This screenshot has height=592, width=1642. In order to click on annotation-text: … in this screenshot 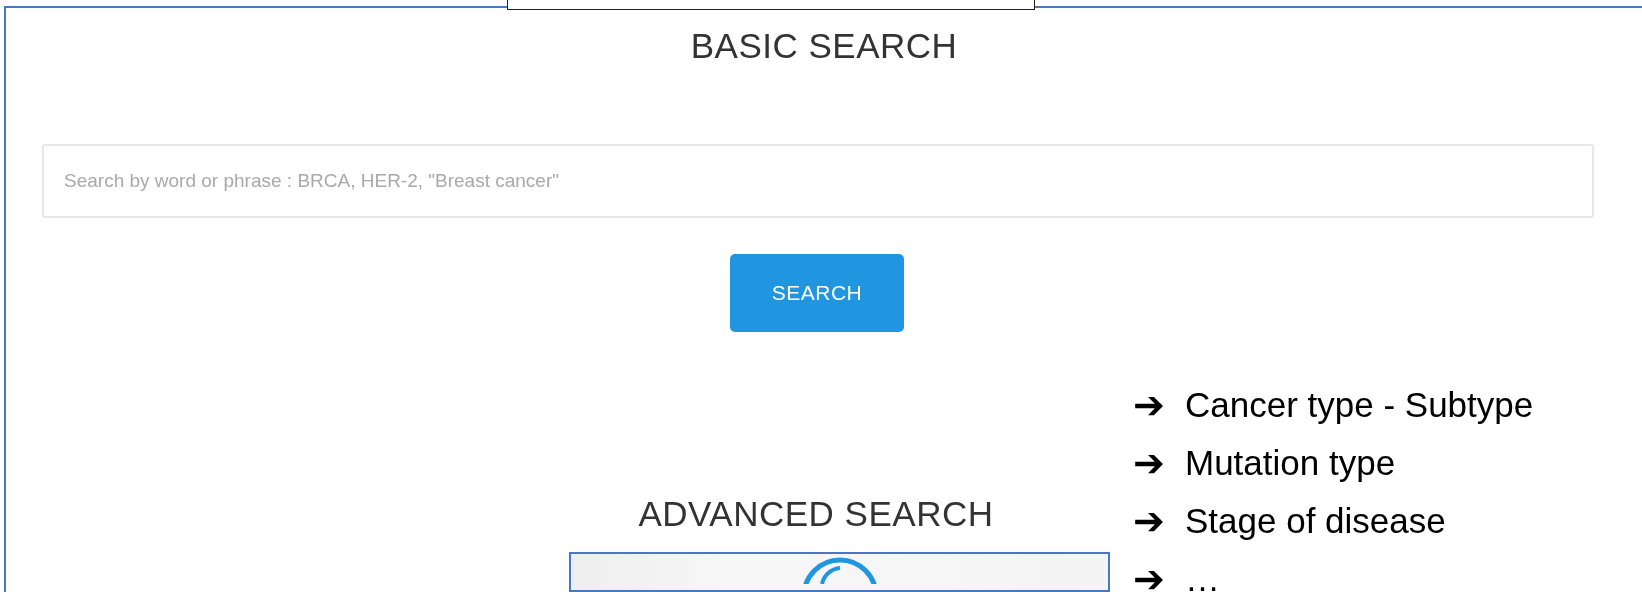, I will do `click(1202, 575)`.